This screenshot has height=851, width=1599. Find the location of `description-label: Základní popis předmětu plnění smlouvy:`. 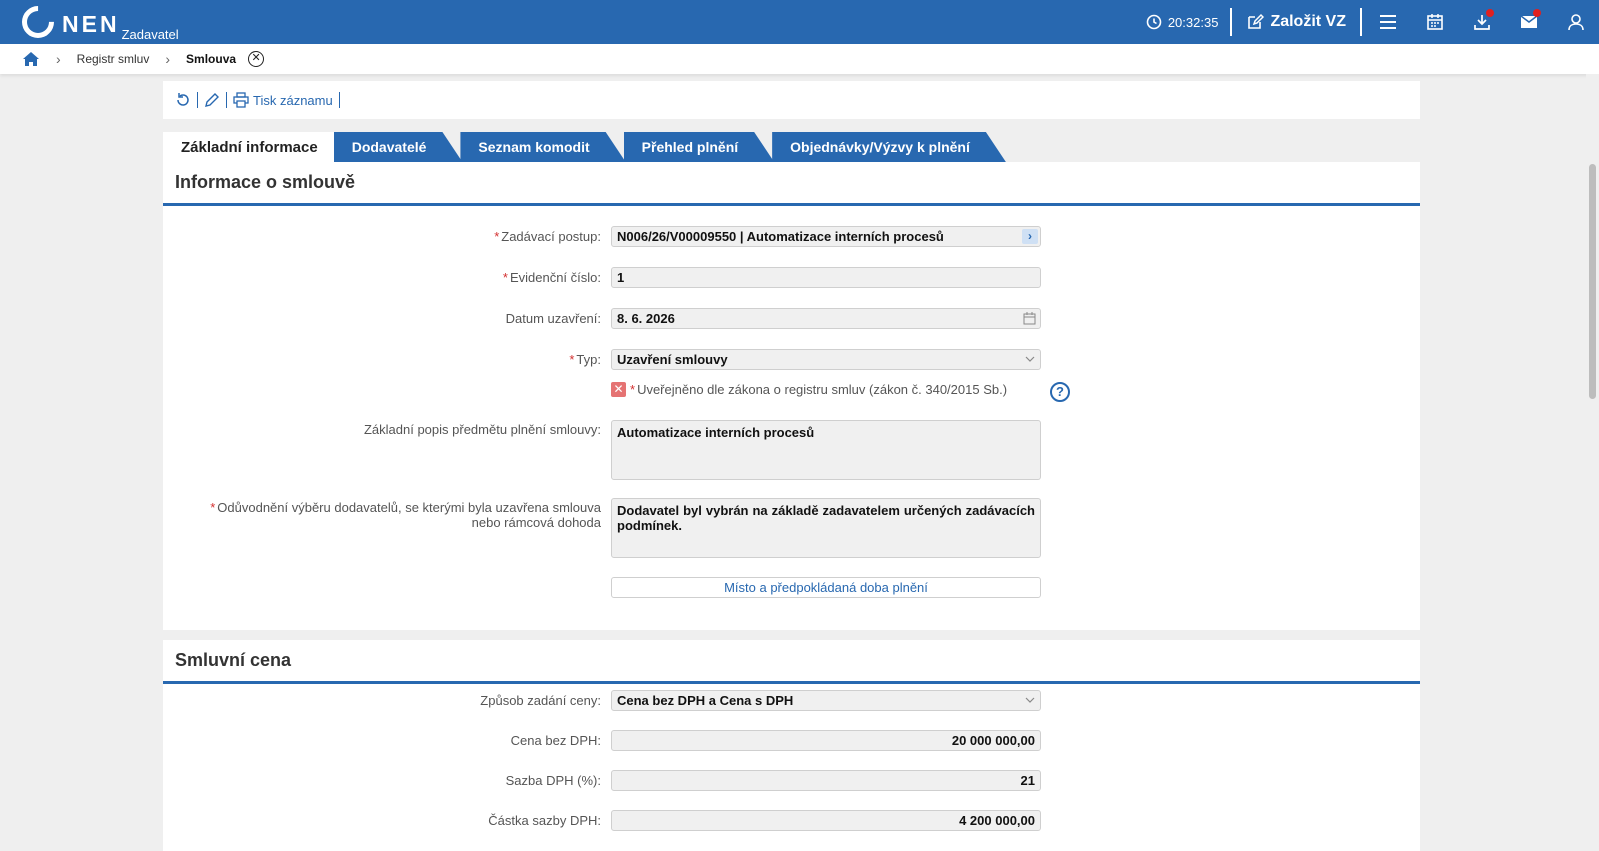

description-label: Základní popis předmětu plnění smlouvy: is located at coordinates (482, 429).